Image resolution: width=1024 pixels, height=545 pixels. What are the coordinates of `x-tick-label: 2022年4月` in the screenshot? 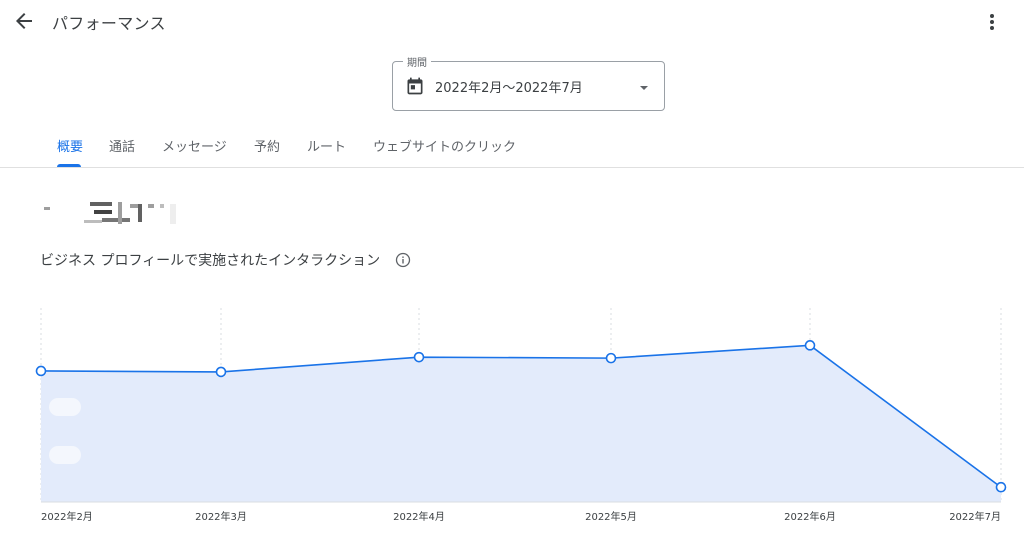 It's located at (419, 516).